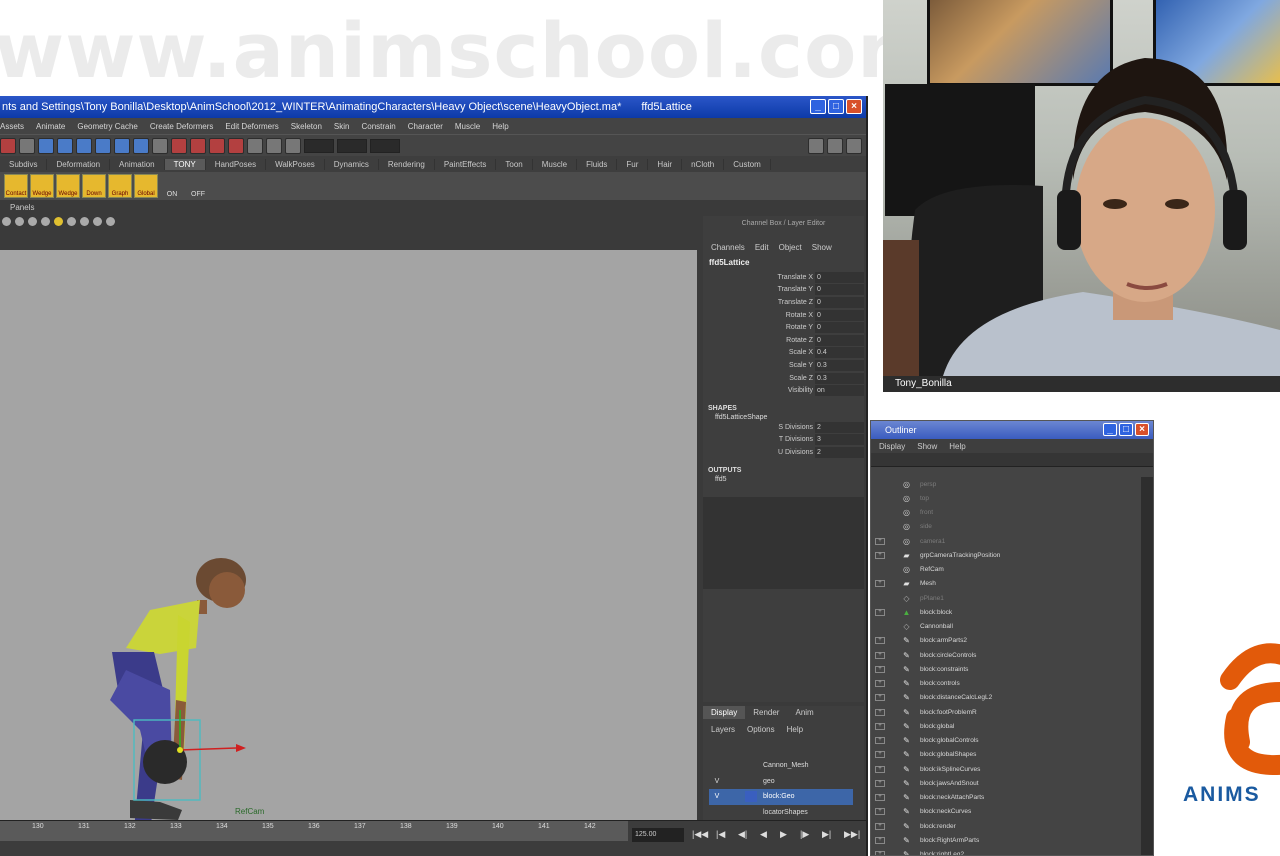  I want to click on layer-row: locatorShapes, so click(781, 813).